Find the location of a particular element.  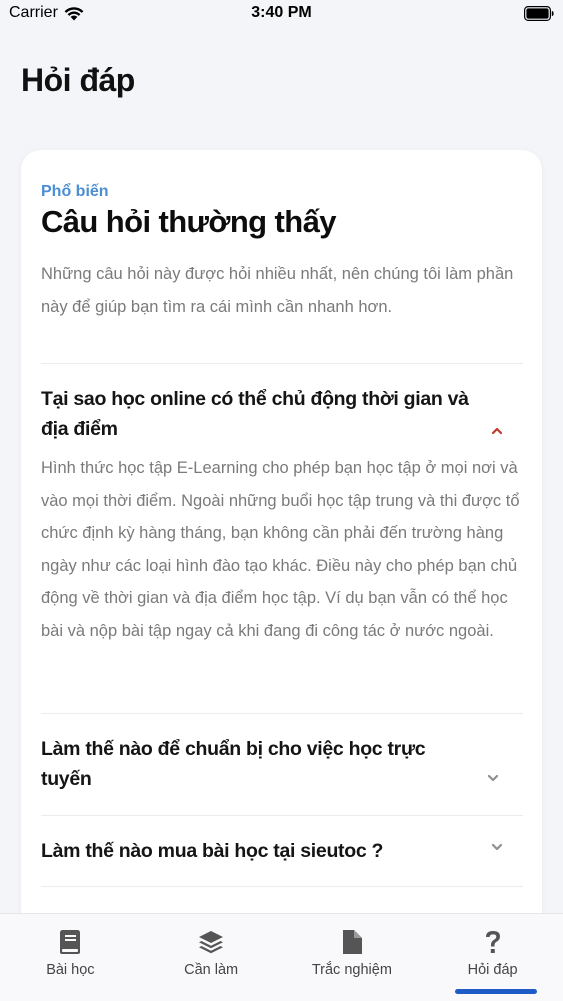

tab-label: Trắc nghiệm is located at coordinates (351, 970).